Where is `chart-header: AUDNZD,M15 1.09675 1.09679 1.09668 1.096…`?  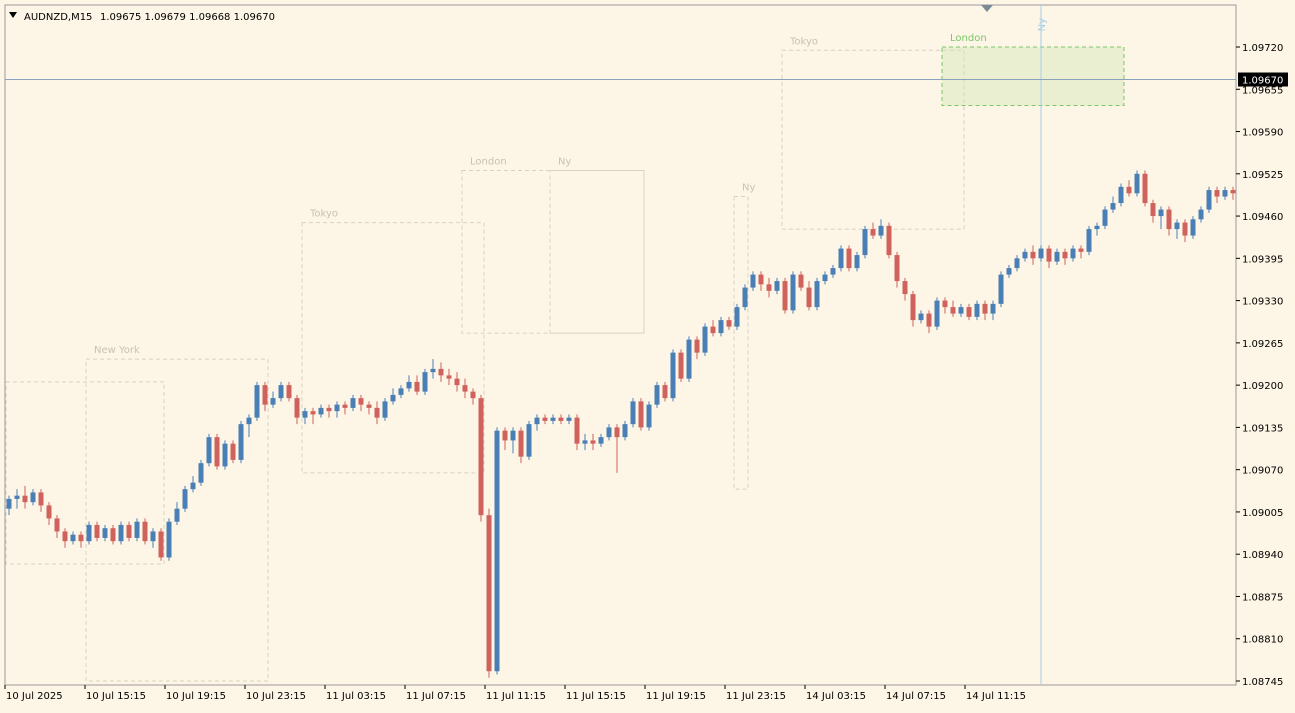 chart-header: AUDNZD,M15 1.09675 1.09679 1.09668 1.096… is located at coordinates (142, 17).